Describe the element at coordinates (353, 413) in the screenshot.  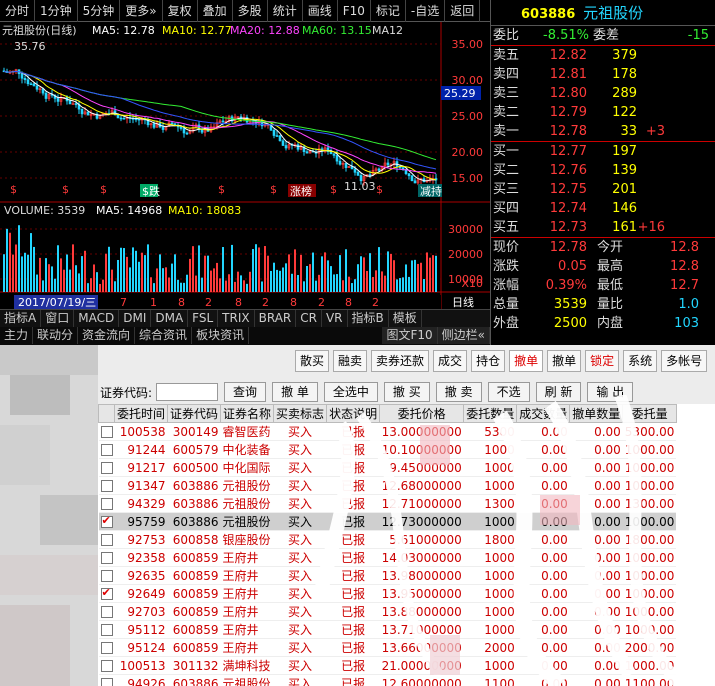
I see `column-header: 状态说明` at that location.